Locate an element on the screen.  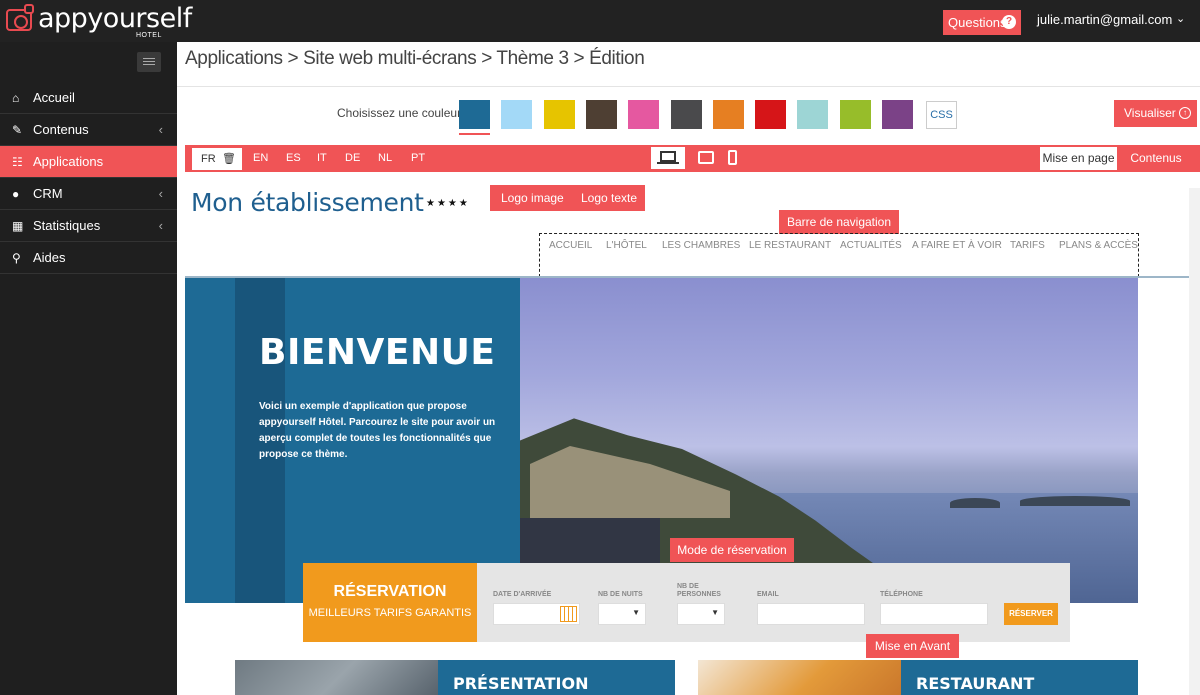
logo-image-button: Logo image is located at coordinates (532, 198).